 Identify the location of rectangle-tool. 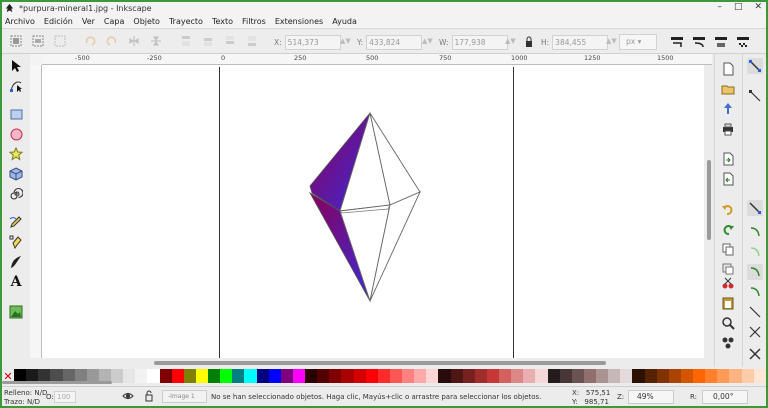
(16, 114).